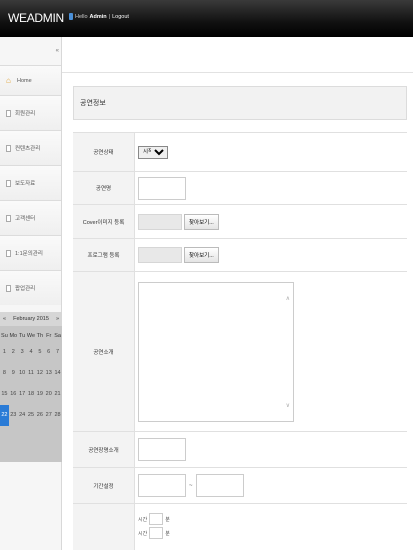  Describe the element at coordinates (4, 415) in the screenshot. I see `calendar-day-today: 22` at that location.